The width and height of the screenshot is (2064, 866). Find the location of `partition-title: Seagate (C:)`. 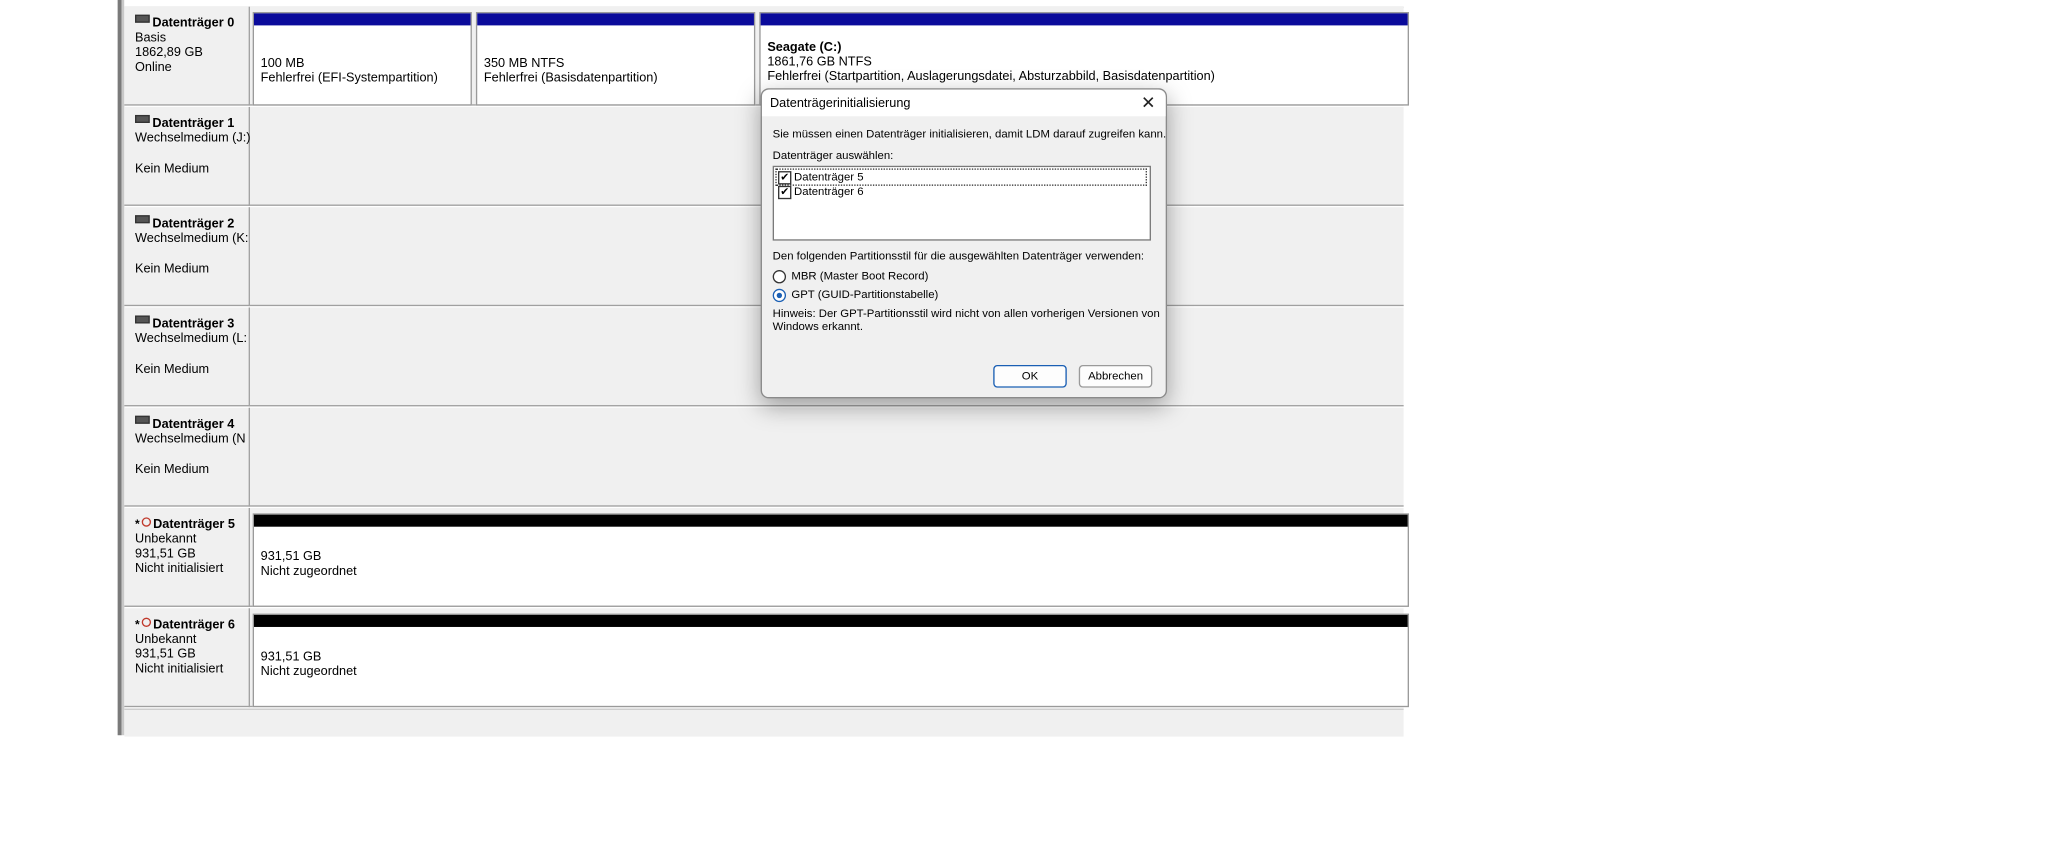

partition-title: Seagate (C:) is located at coordinates (804, 47).